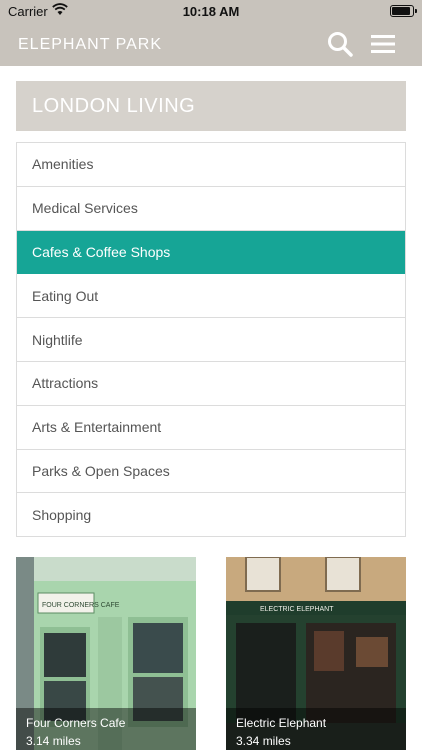 This screenshot has height=750, width=422. What do you see at coordinates (81, 605) in the screenshot?
I see `cafe-sign-text: FOUR CORNERS CAFE` at bounding box center [81, 605].